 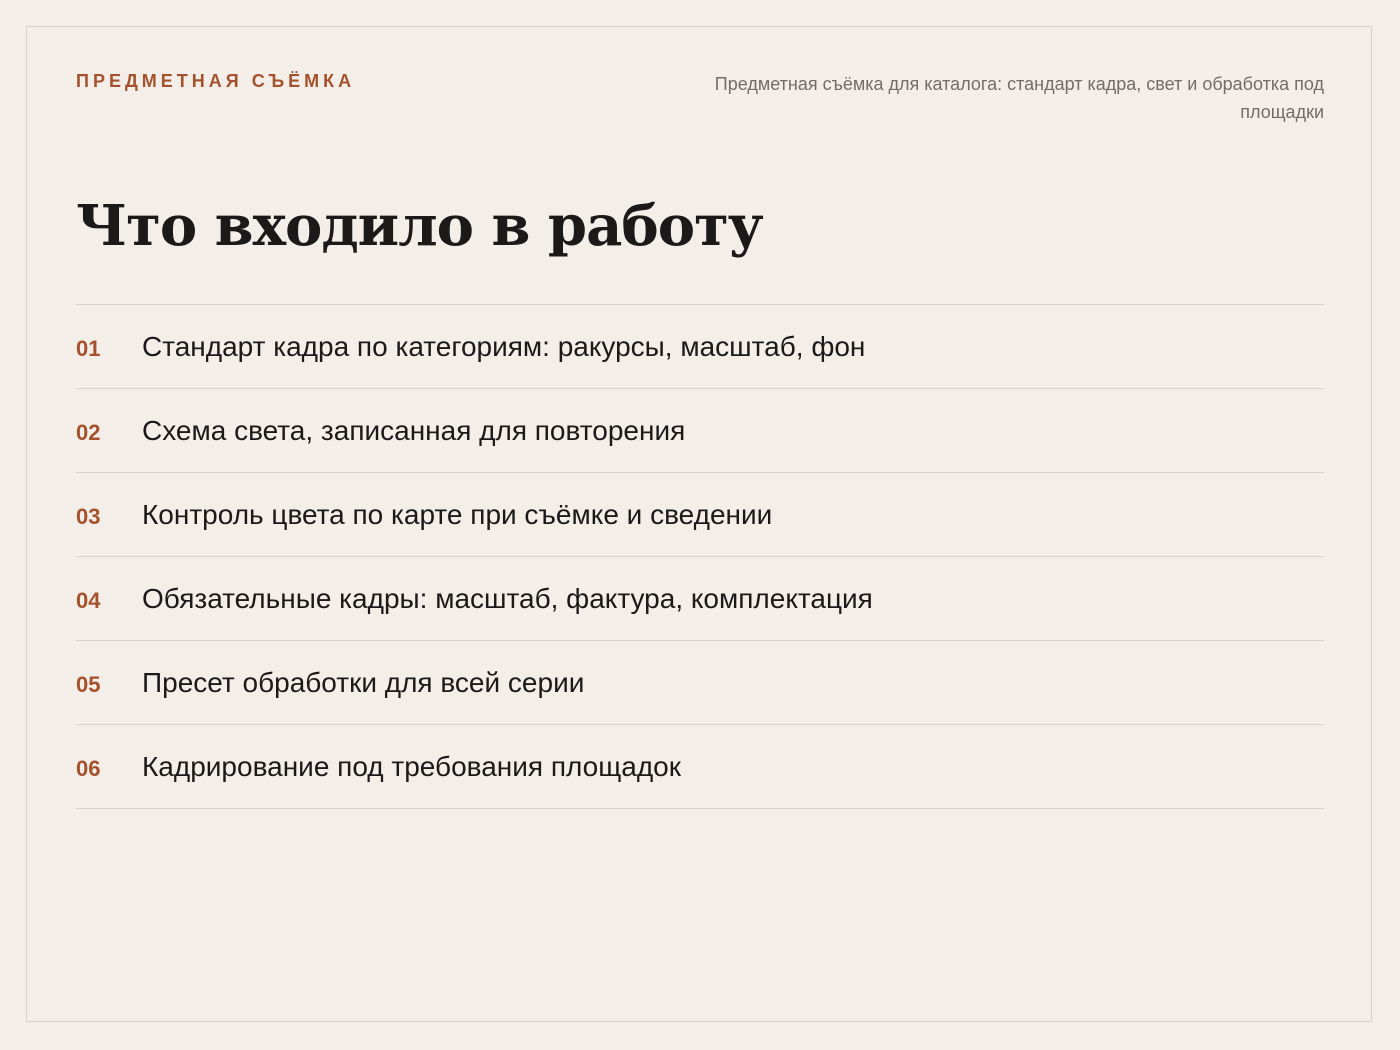 What do you see at coordinates (88, 768) in the screenshot?
I see `item-number: 06` at bounding box center [88, 768].